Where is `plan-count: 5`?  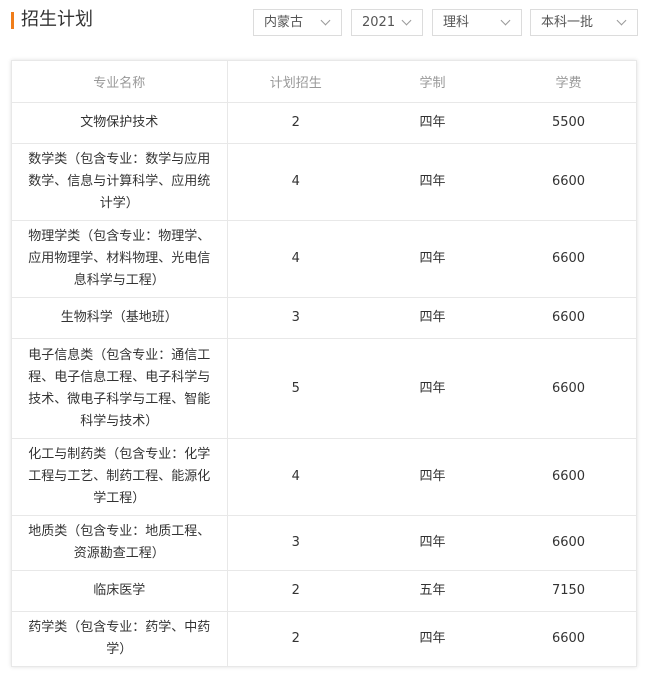 plan-count: 5 is located at coordinates (295, 388).